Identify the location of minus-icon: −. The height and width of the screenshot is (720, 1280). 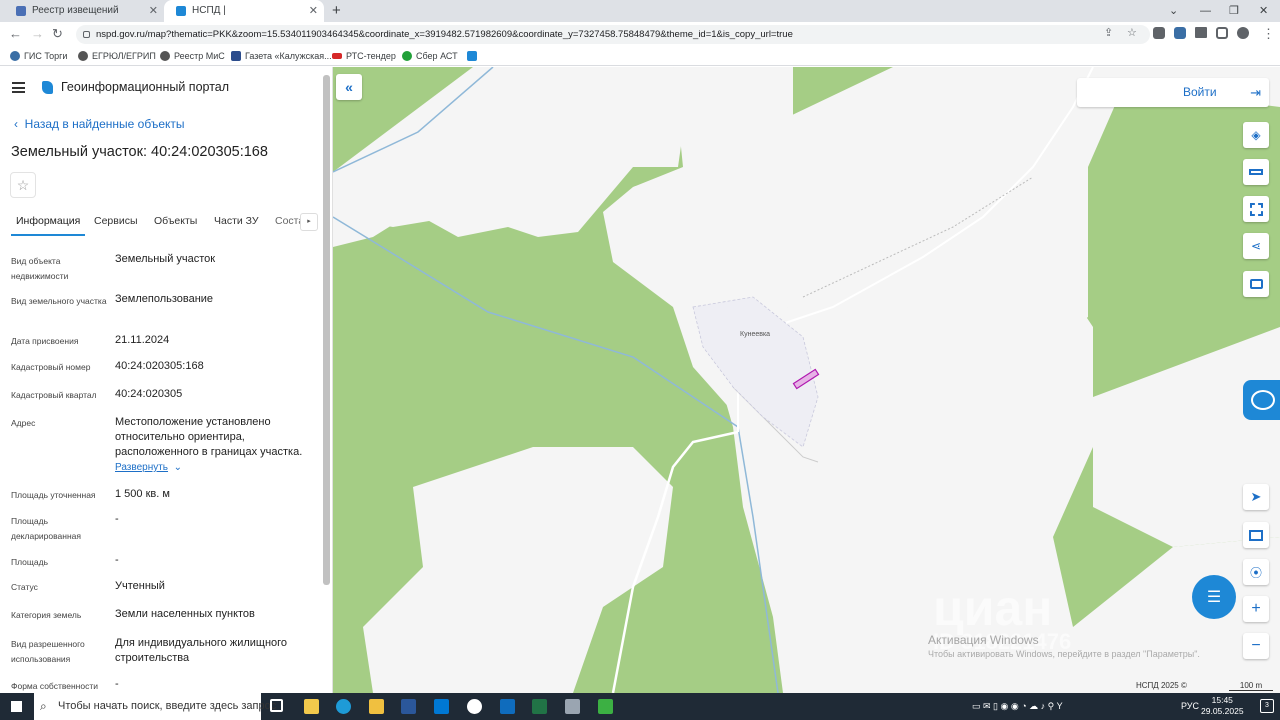
(1256, 645).